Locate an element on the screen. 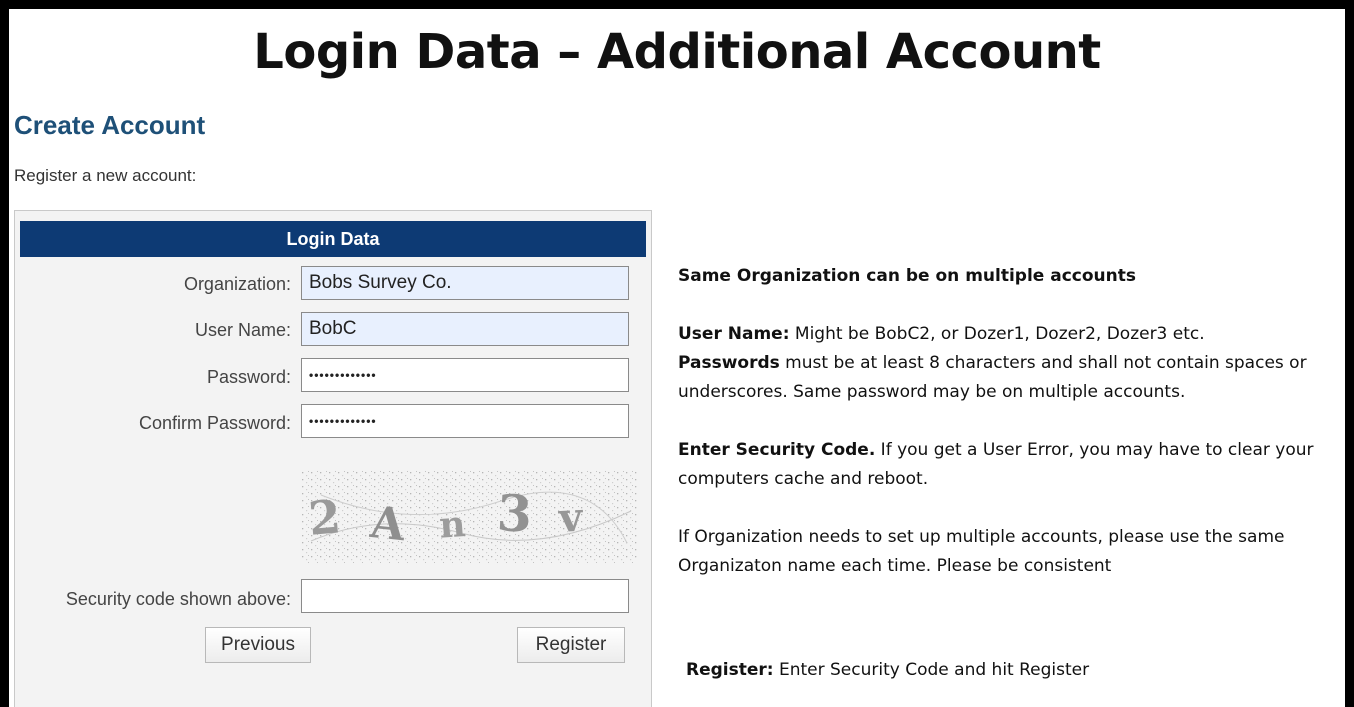  register-note-text: Enter Security Code and hit Register is located at coordinates (931, 670).